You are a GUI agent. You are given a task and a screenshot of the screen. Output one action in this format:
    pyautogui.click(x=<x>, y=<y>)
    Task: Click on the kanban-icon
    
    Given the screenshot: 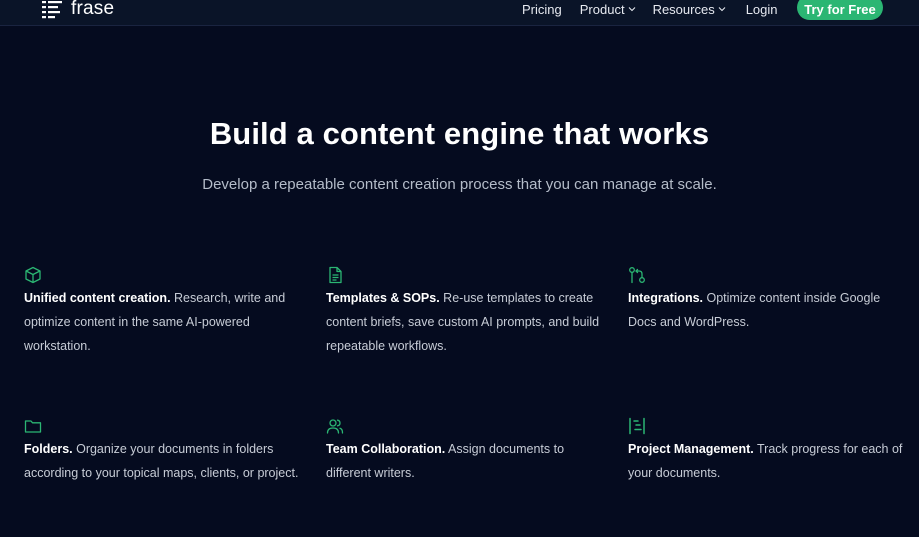 What is the action you would take?
    pyautogui.click(x=637, y=426)
    